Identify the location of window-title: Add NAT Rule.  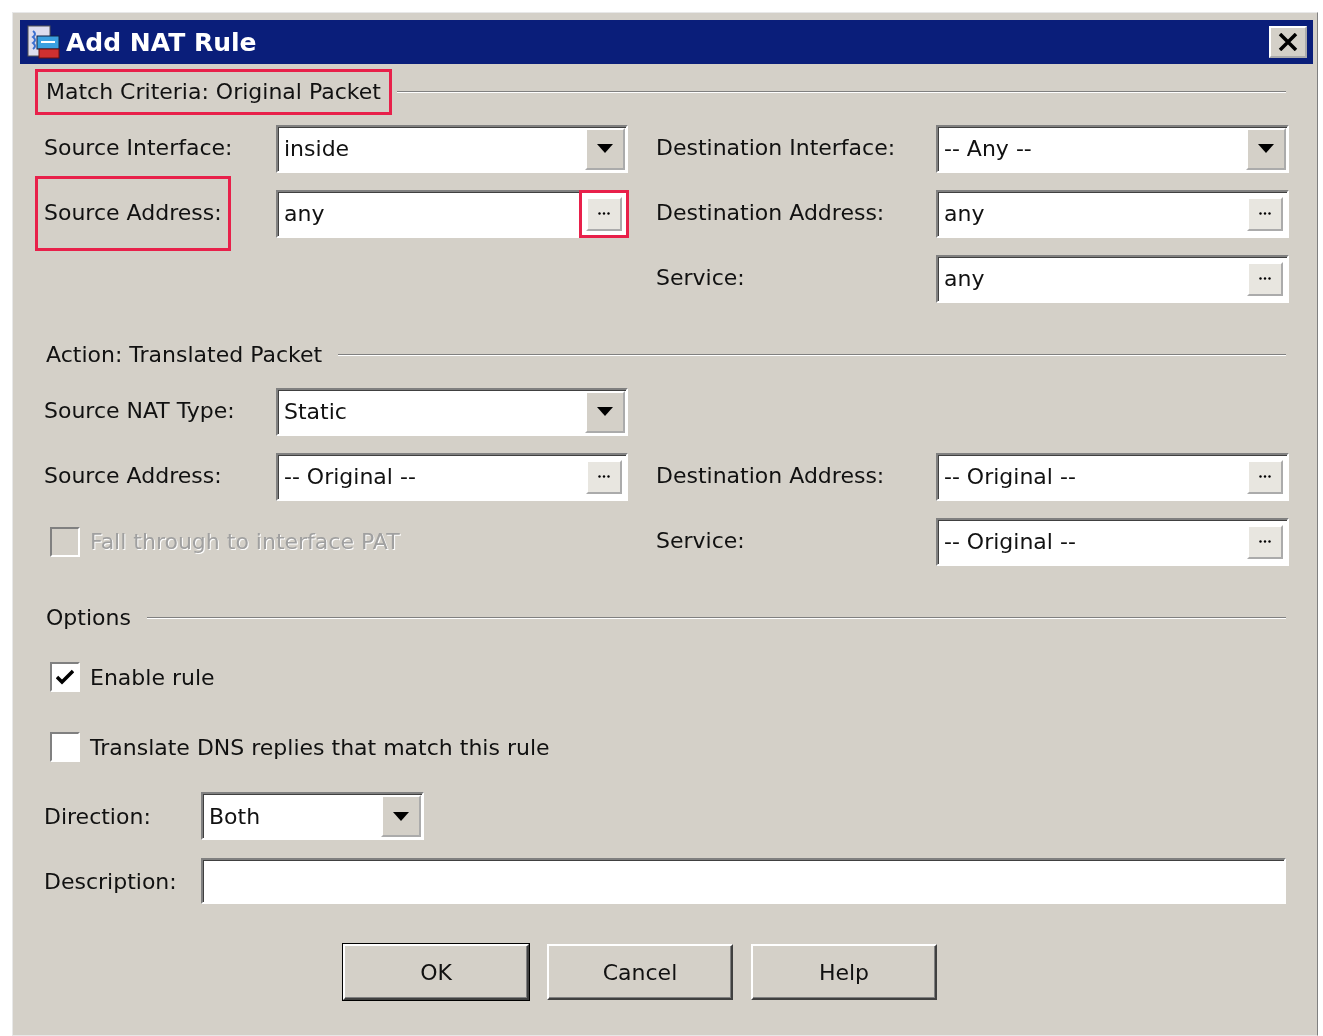
(162, 42).